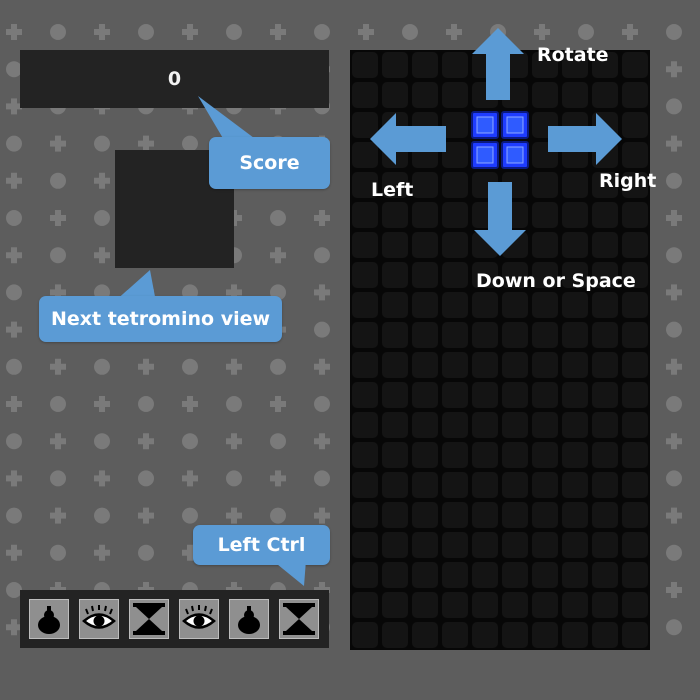 The width and height of the screenshot is (700, 700). I want to click on left-ctrl-callout: Left Ctrl, so click(261, 545).